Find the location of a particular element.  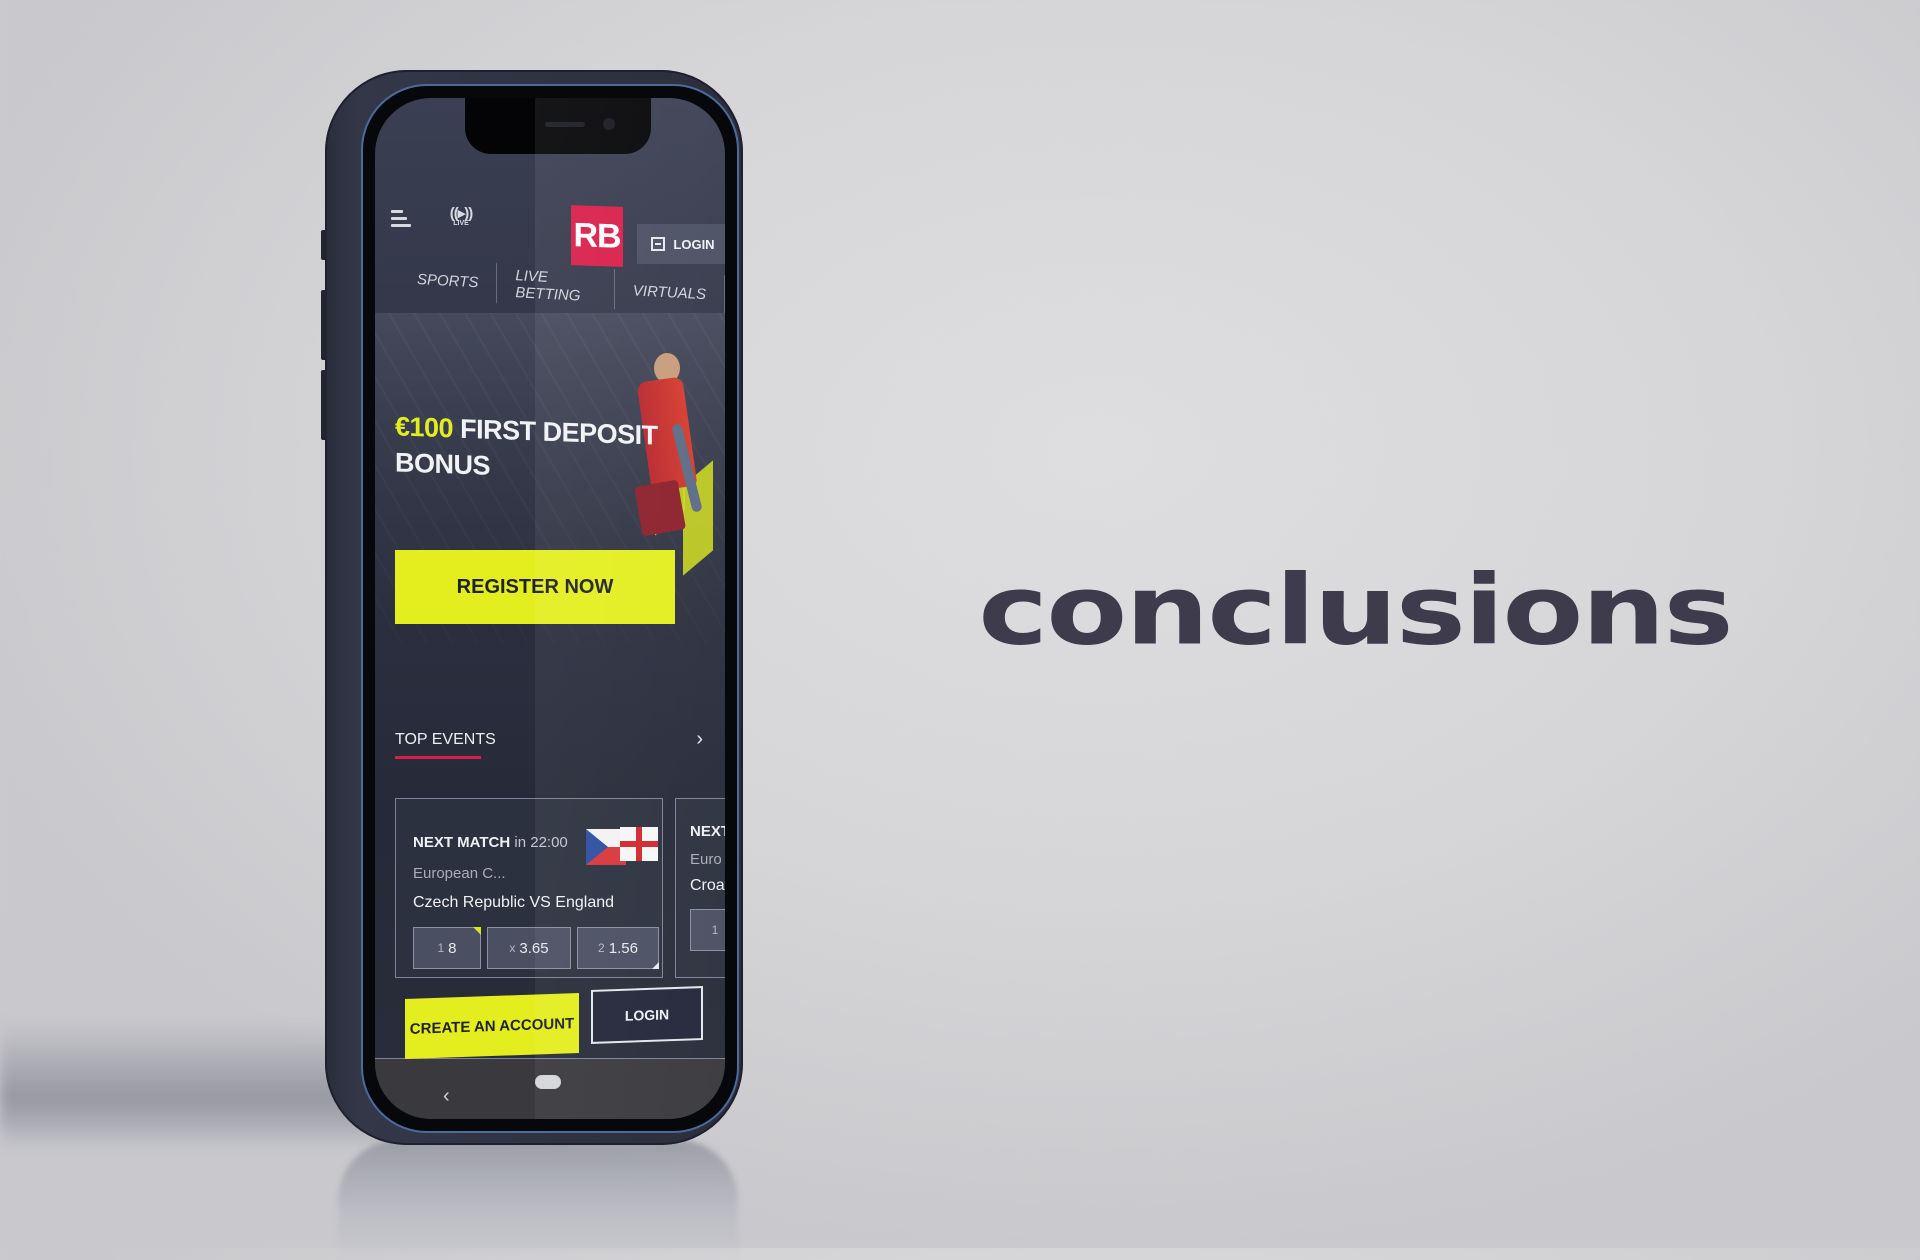

promo-headline-rest: FIRST DEPOSIT is located at coordinates (559, 432).